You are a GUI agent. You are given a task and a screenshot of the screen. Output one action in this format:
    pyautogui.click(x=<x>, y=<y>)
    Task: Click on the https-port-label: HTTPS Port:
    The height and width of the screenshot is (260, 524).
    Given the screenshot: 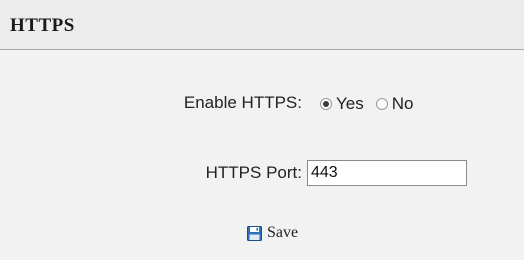 What is the action you would take?
    pyautogui.click(x=253, y=172)
    